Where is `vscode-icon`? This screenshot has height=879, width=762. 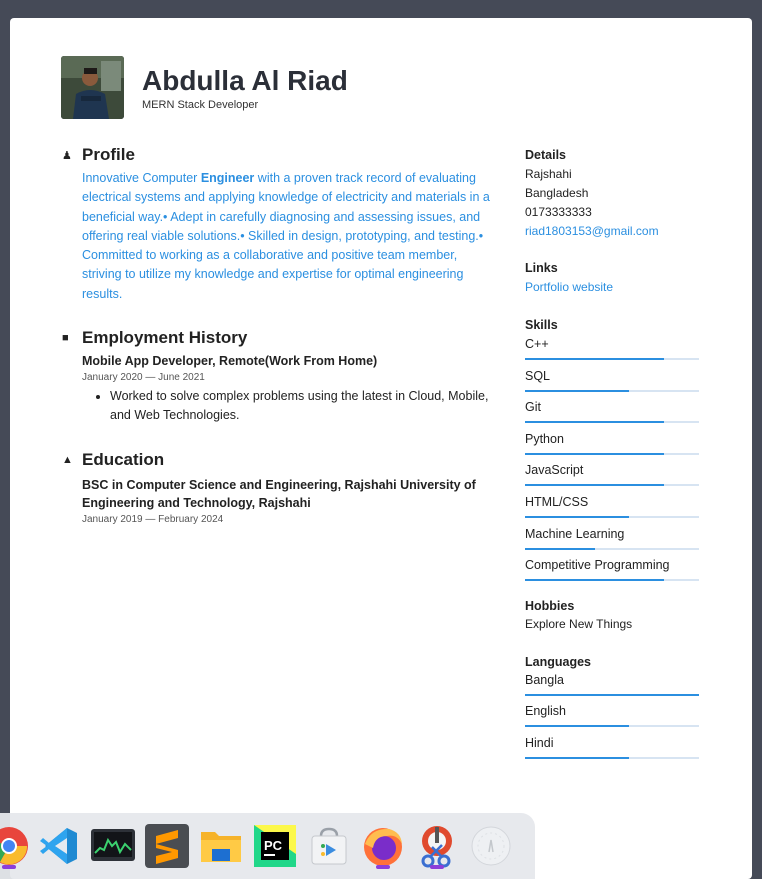 vscode-icon is located at coordinates (59, 846).